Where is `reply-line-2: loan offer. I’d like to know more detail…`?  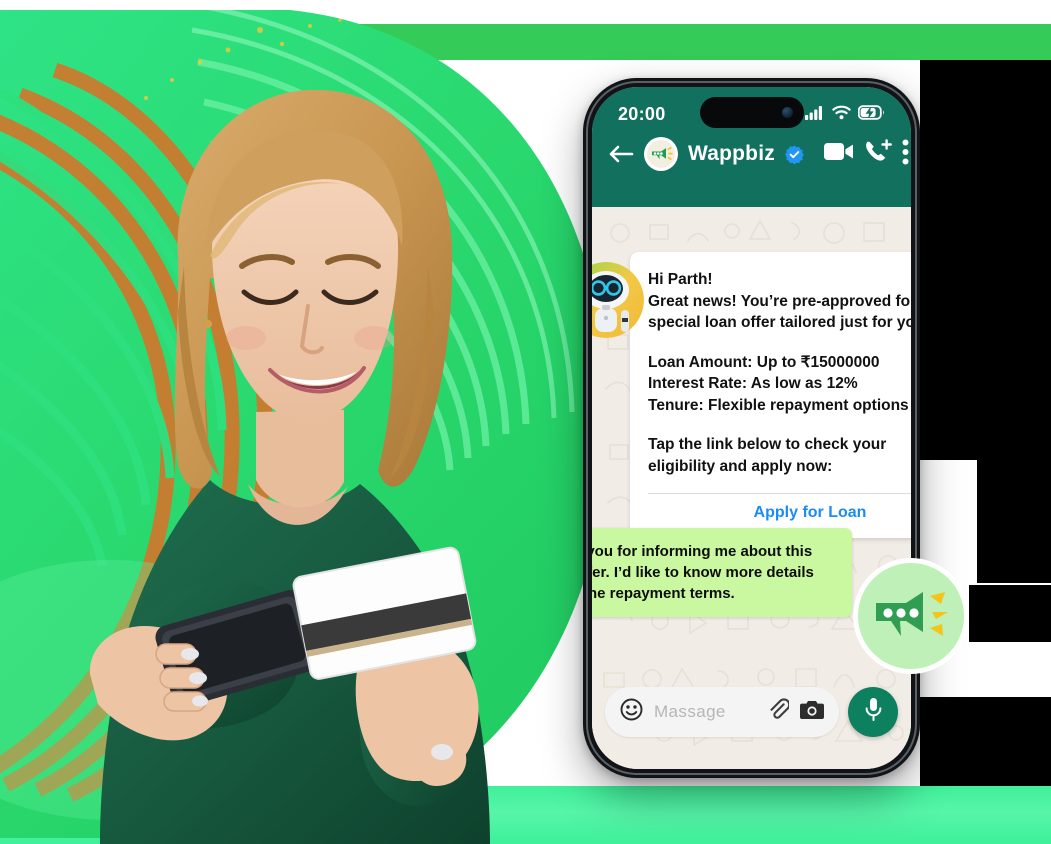
reply-line-2: loan offer. I’d like to know more detail… is located at coordinates (703, 572).